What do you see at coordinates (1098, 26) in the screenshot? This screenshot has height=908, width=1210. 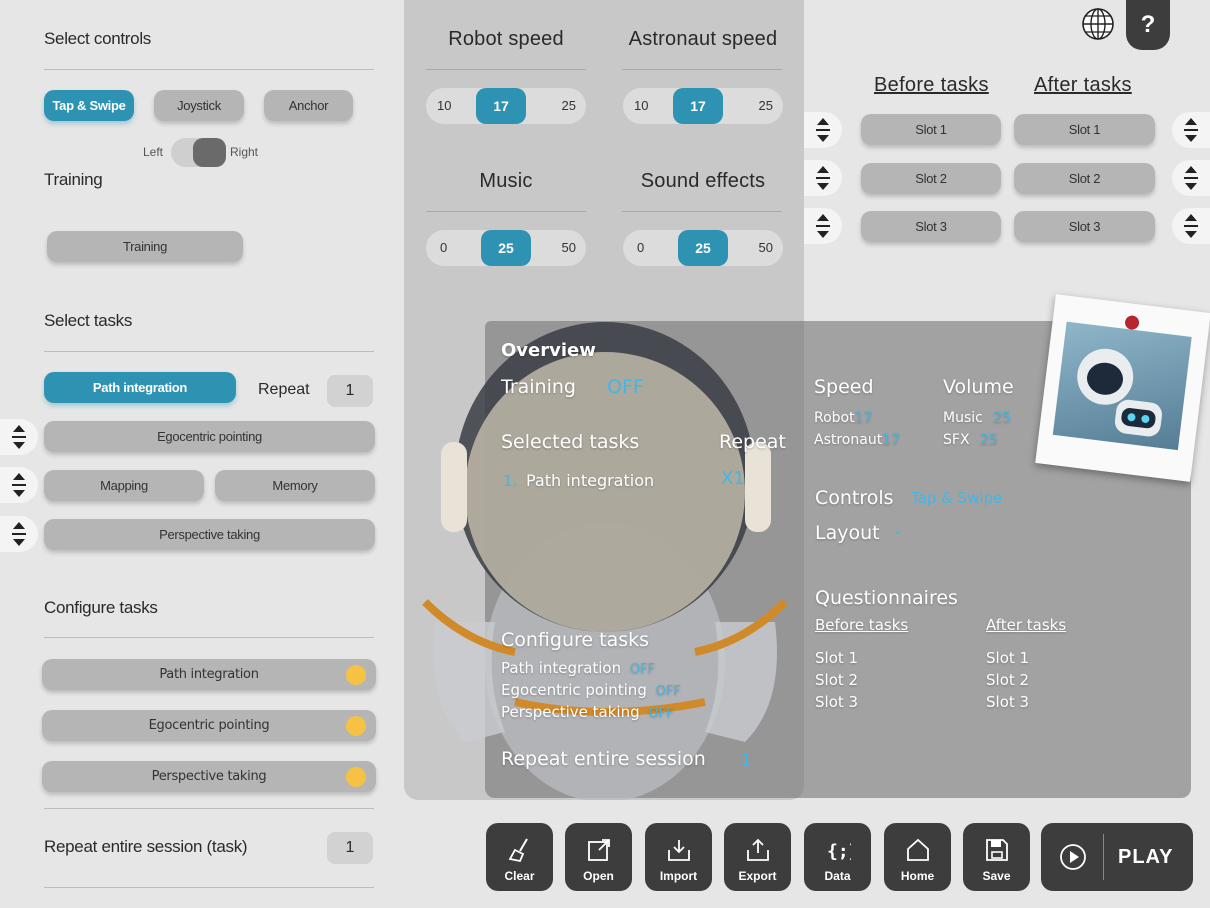 I see `language-button` at bounding box center [1098, 26].